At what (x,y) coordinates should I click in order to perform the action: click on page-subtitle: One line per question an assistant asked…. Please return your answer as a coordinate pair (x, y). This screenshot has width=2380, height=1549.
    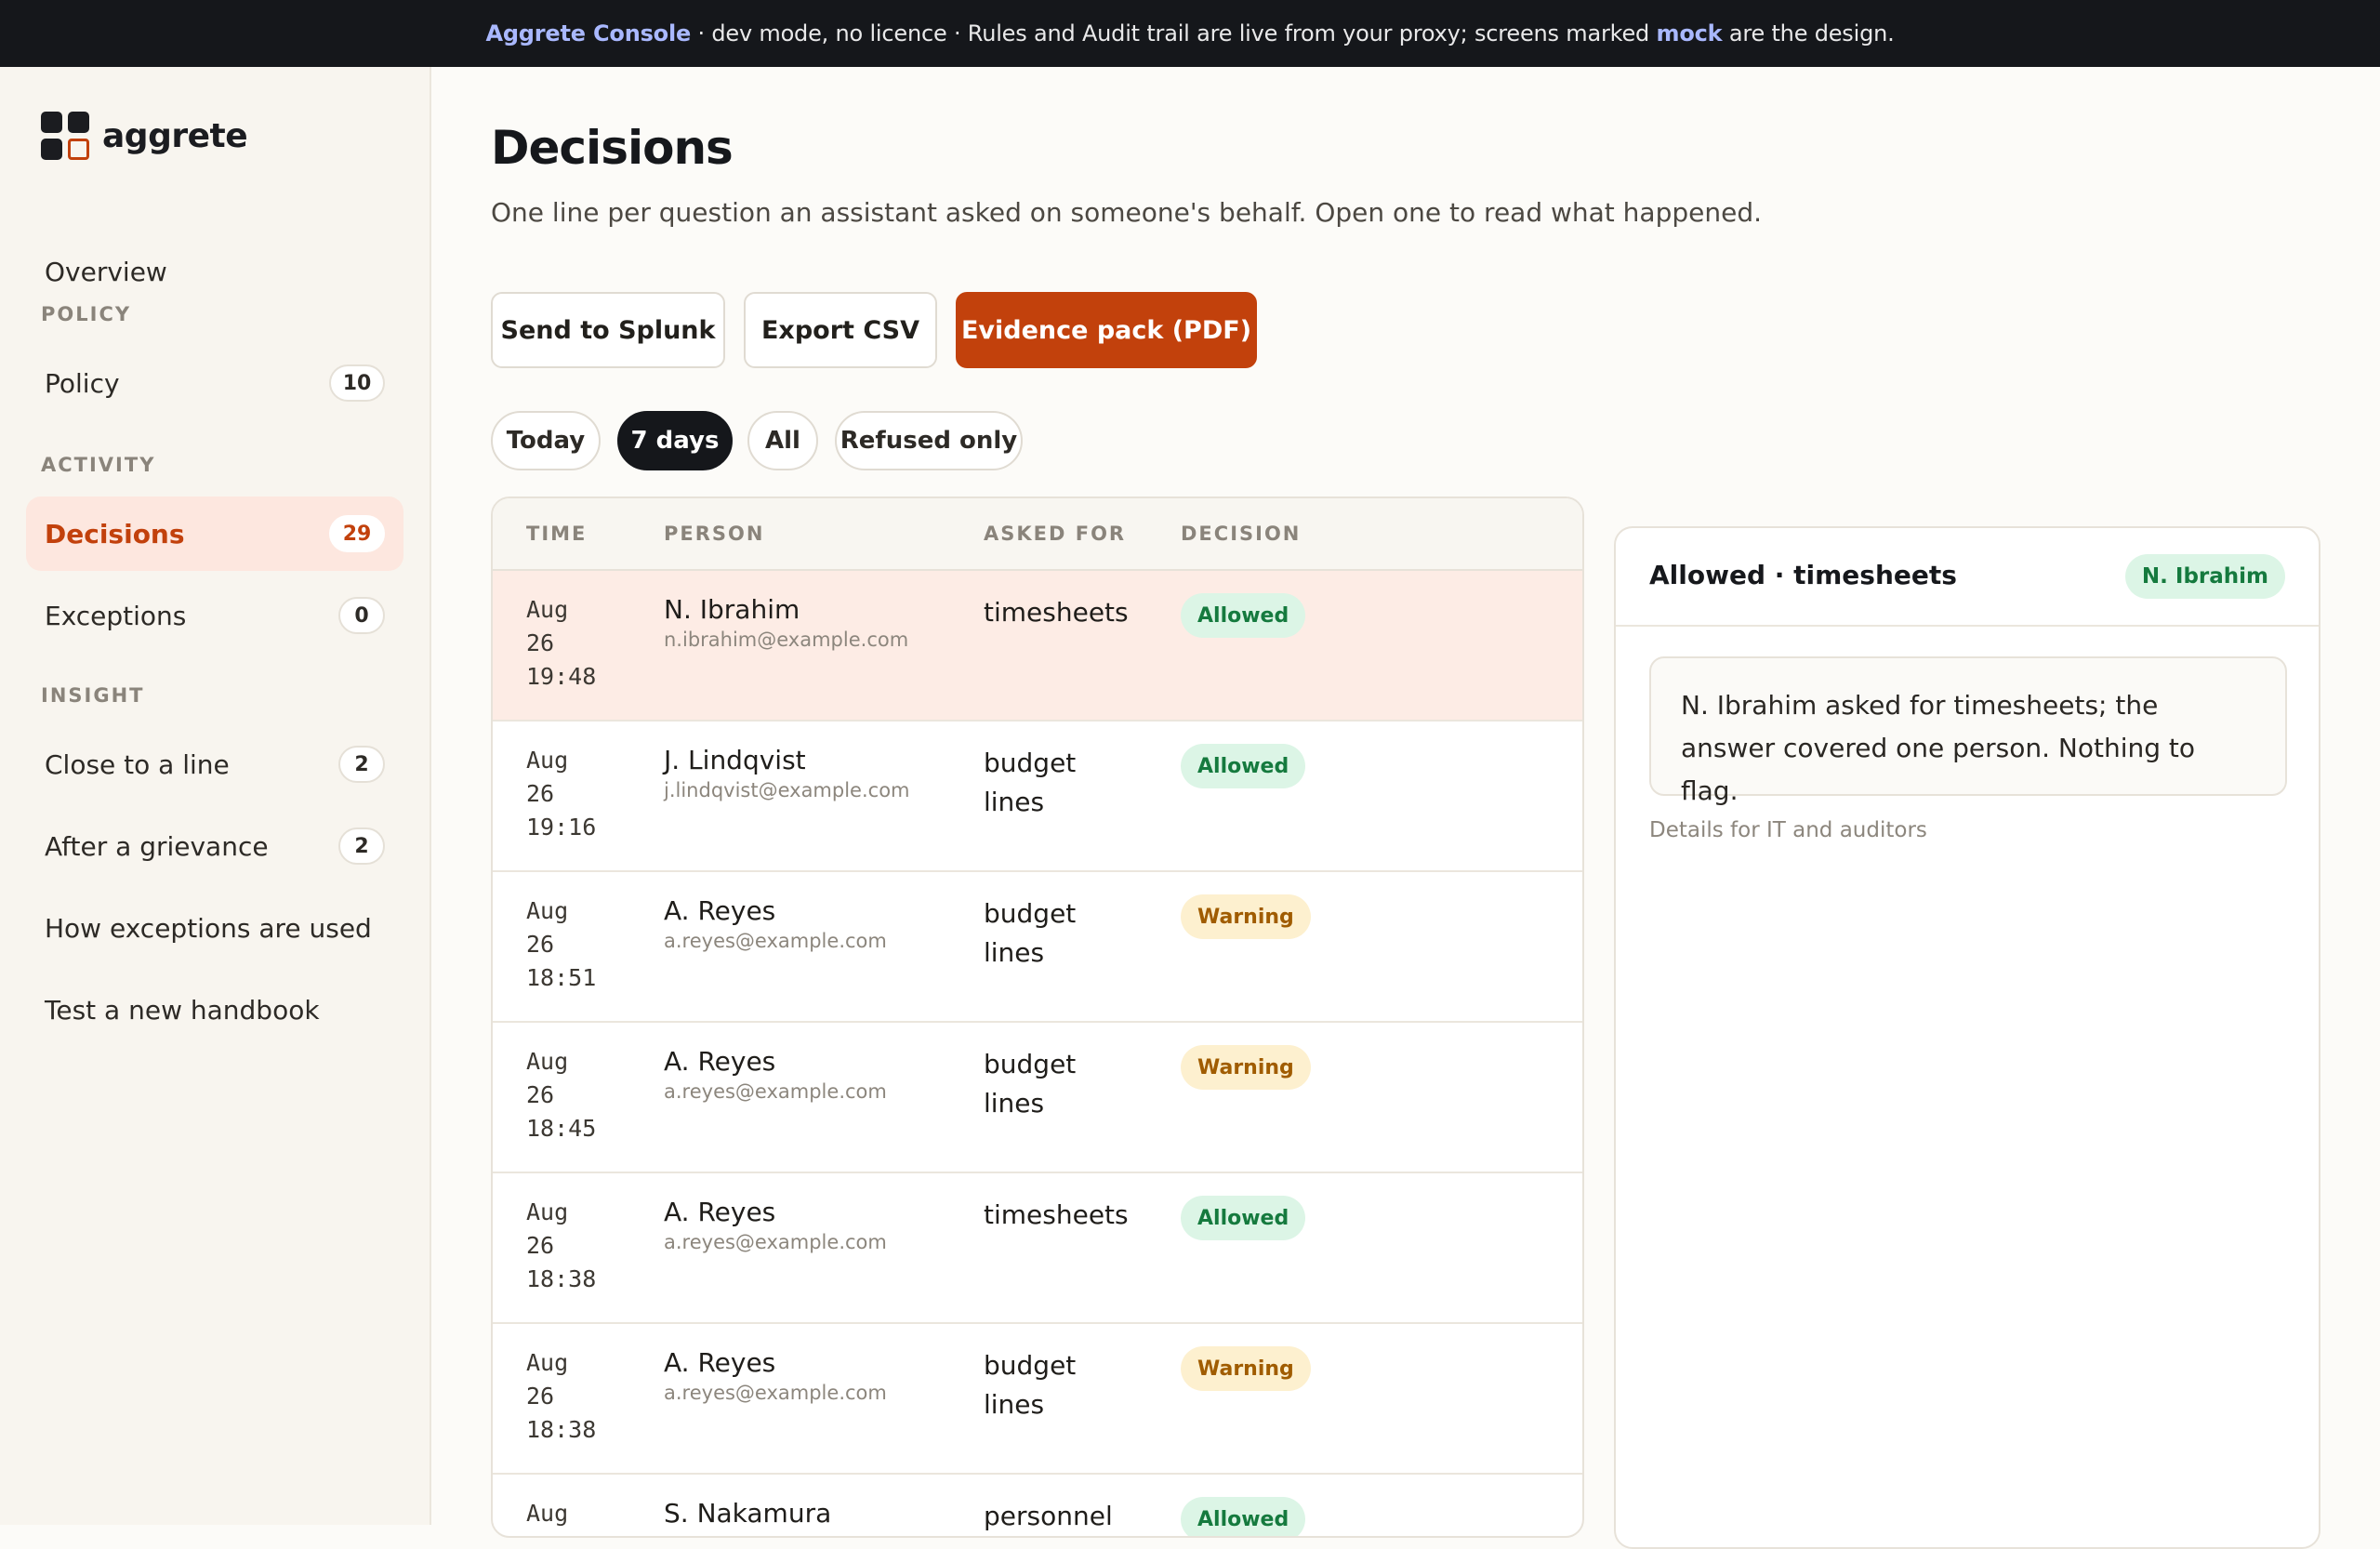
    Looking at the image, I should click on (1127, 212).